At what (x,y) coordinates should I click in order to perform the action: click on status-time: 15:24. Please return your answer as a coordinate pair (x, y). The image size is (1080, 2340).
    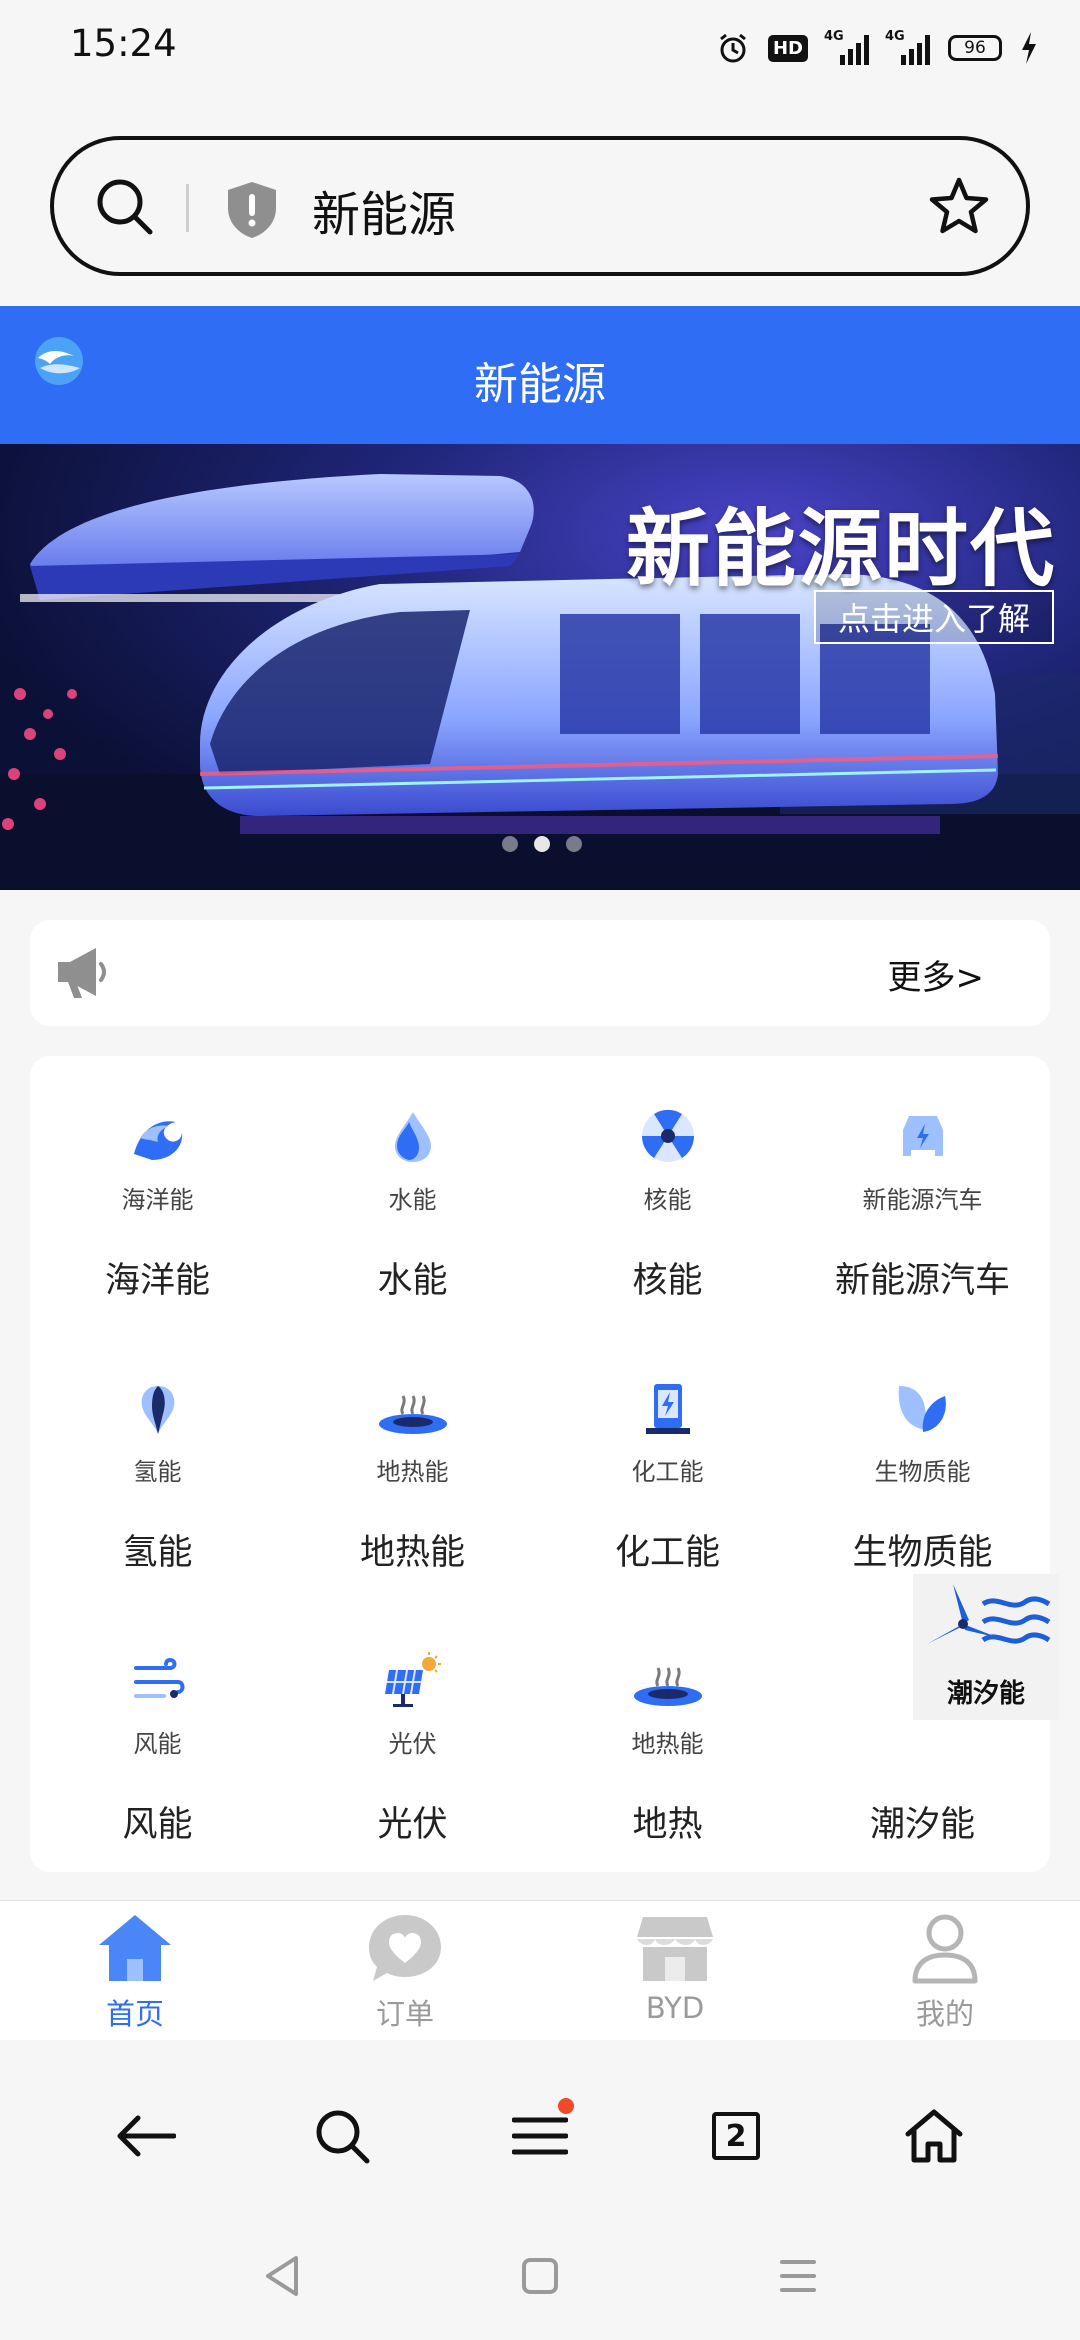
    Looking at the image, I should click on (123, 43).